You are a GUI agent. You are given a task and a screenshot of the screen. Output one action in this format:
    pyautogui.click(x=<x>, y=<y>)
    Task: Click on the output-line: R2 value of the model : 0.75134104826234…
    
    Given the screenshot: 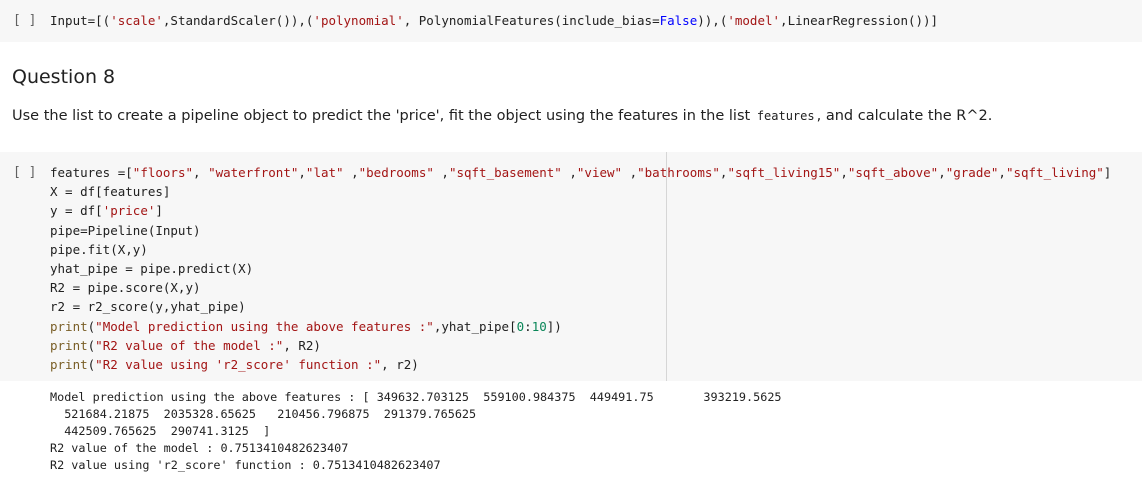 What is the action you would take?
    pyautogui.click(x=199, y=448)
    